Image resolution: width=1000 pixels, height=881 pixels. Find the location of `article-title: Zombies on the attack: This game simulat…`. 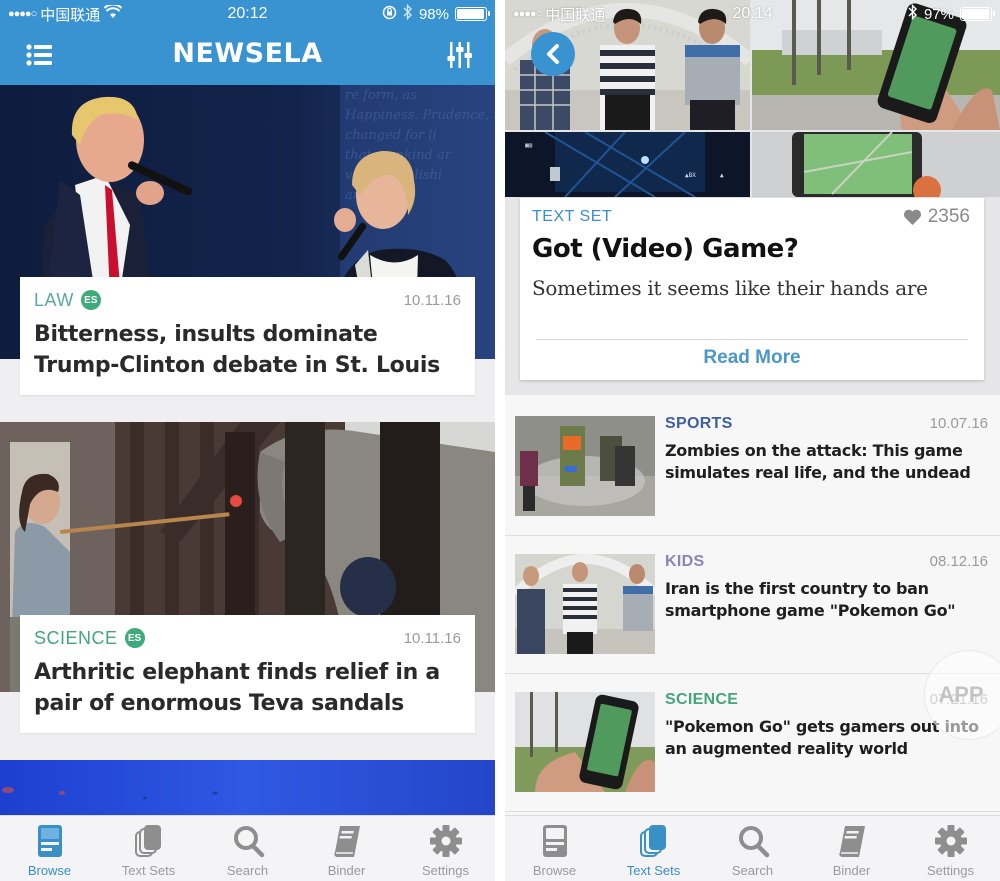

article-title: Zombies on the attack: This game simulat… is located at coordinates (818, 461).